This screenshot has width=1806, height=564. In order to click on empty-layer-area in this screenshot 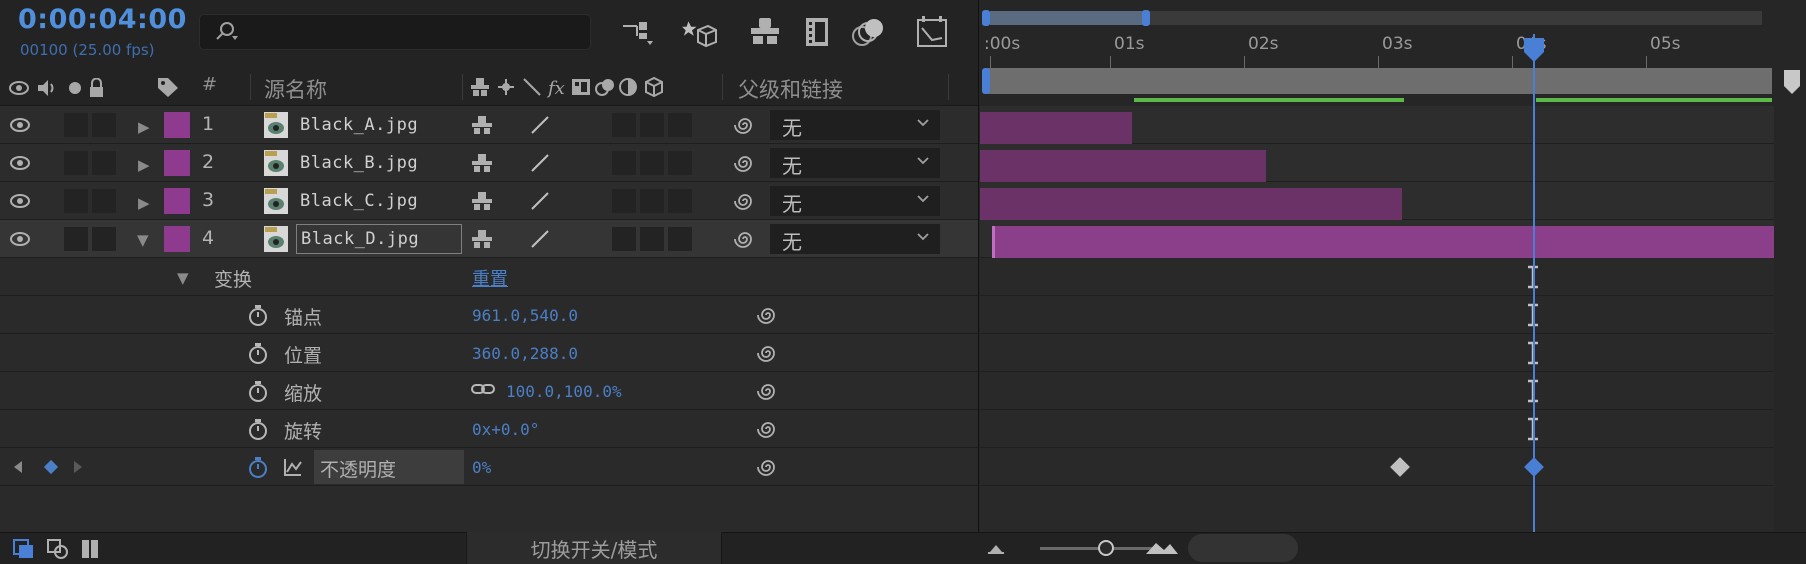, I will do `click(489, 509)`.